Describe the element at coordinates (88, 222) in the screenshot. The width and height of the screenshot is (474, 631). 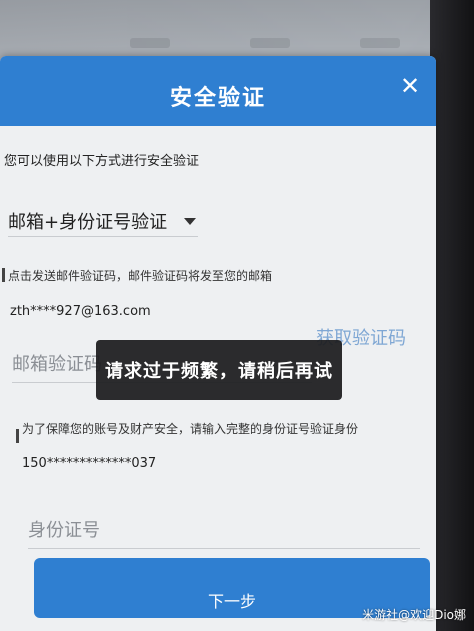
I see `verification-method-label: 邮箱+身份证号验证` at that location.